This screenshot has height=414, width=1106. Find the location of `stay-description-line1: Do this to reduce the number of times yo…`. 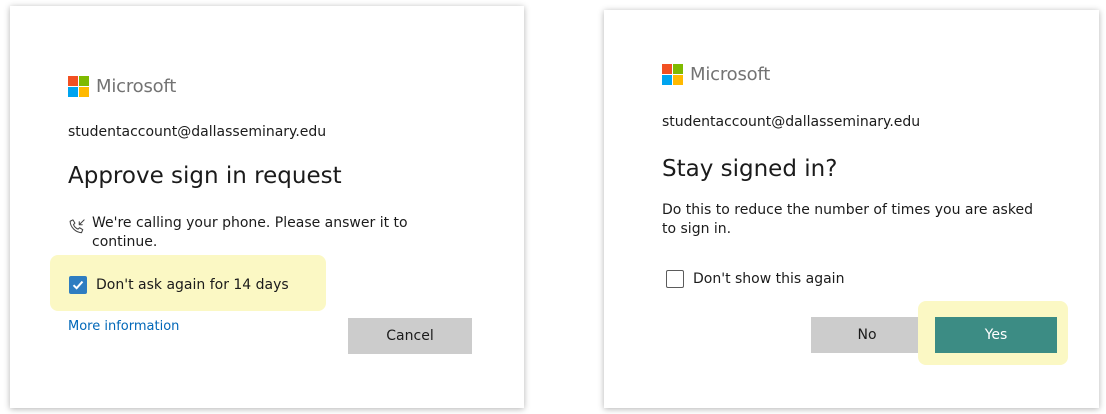

stay-description-line1: Do this to reduce the number of times yo… is located at coordinates (847, 210).